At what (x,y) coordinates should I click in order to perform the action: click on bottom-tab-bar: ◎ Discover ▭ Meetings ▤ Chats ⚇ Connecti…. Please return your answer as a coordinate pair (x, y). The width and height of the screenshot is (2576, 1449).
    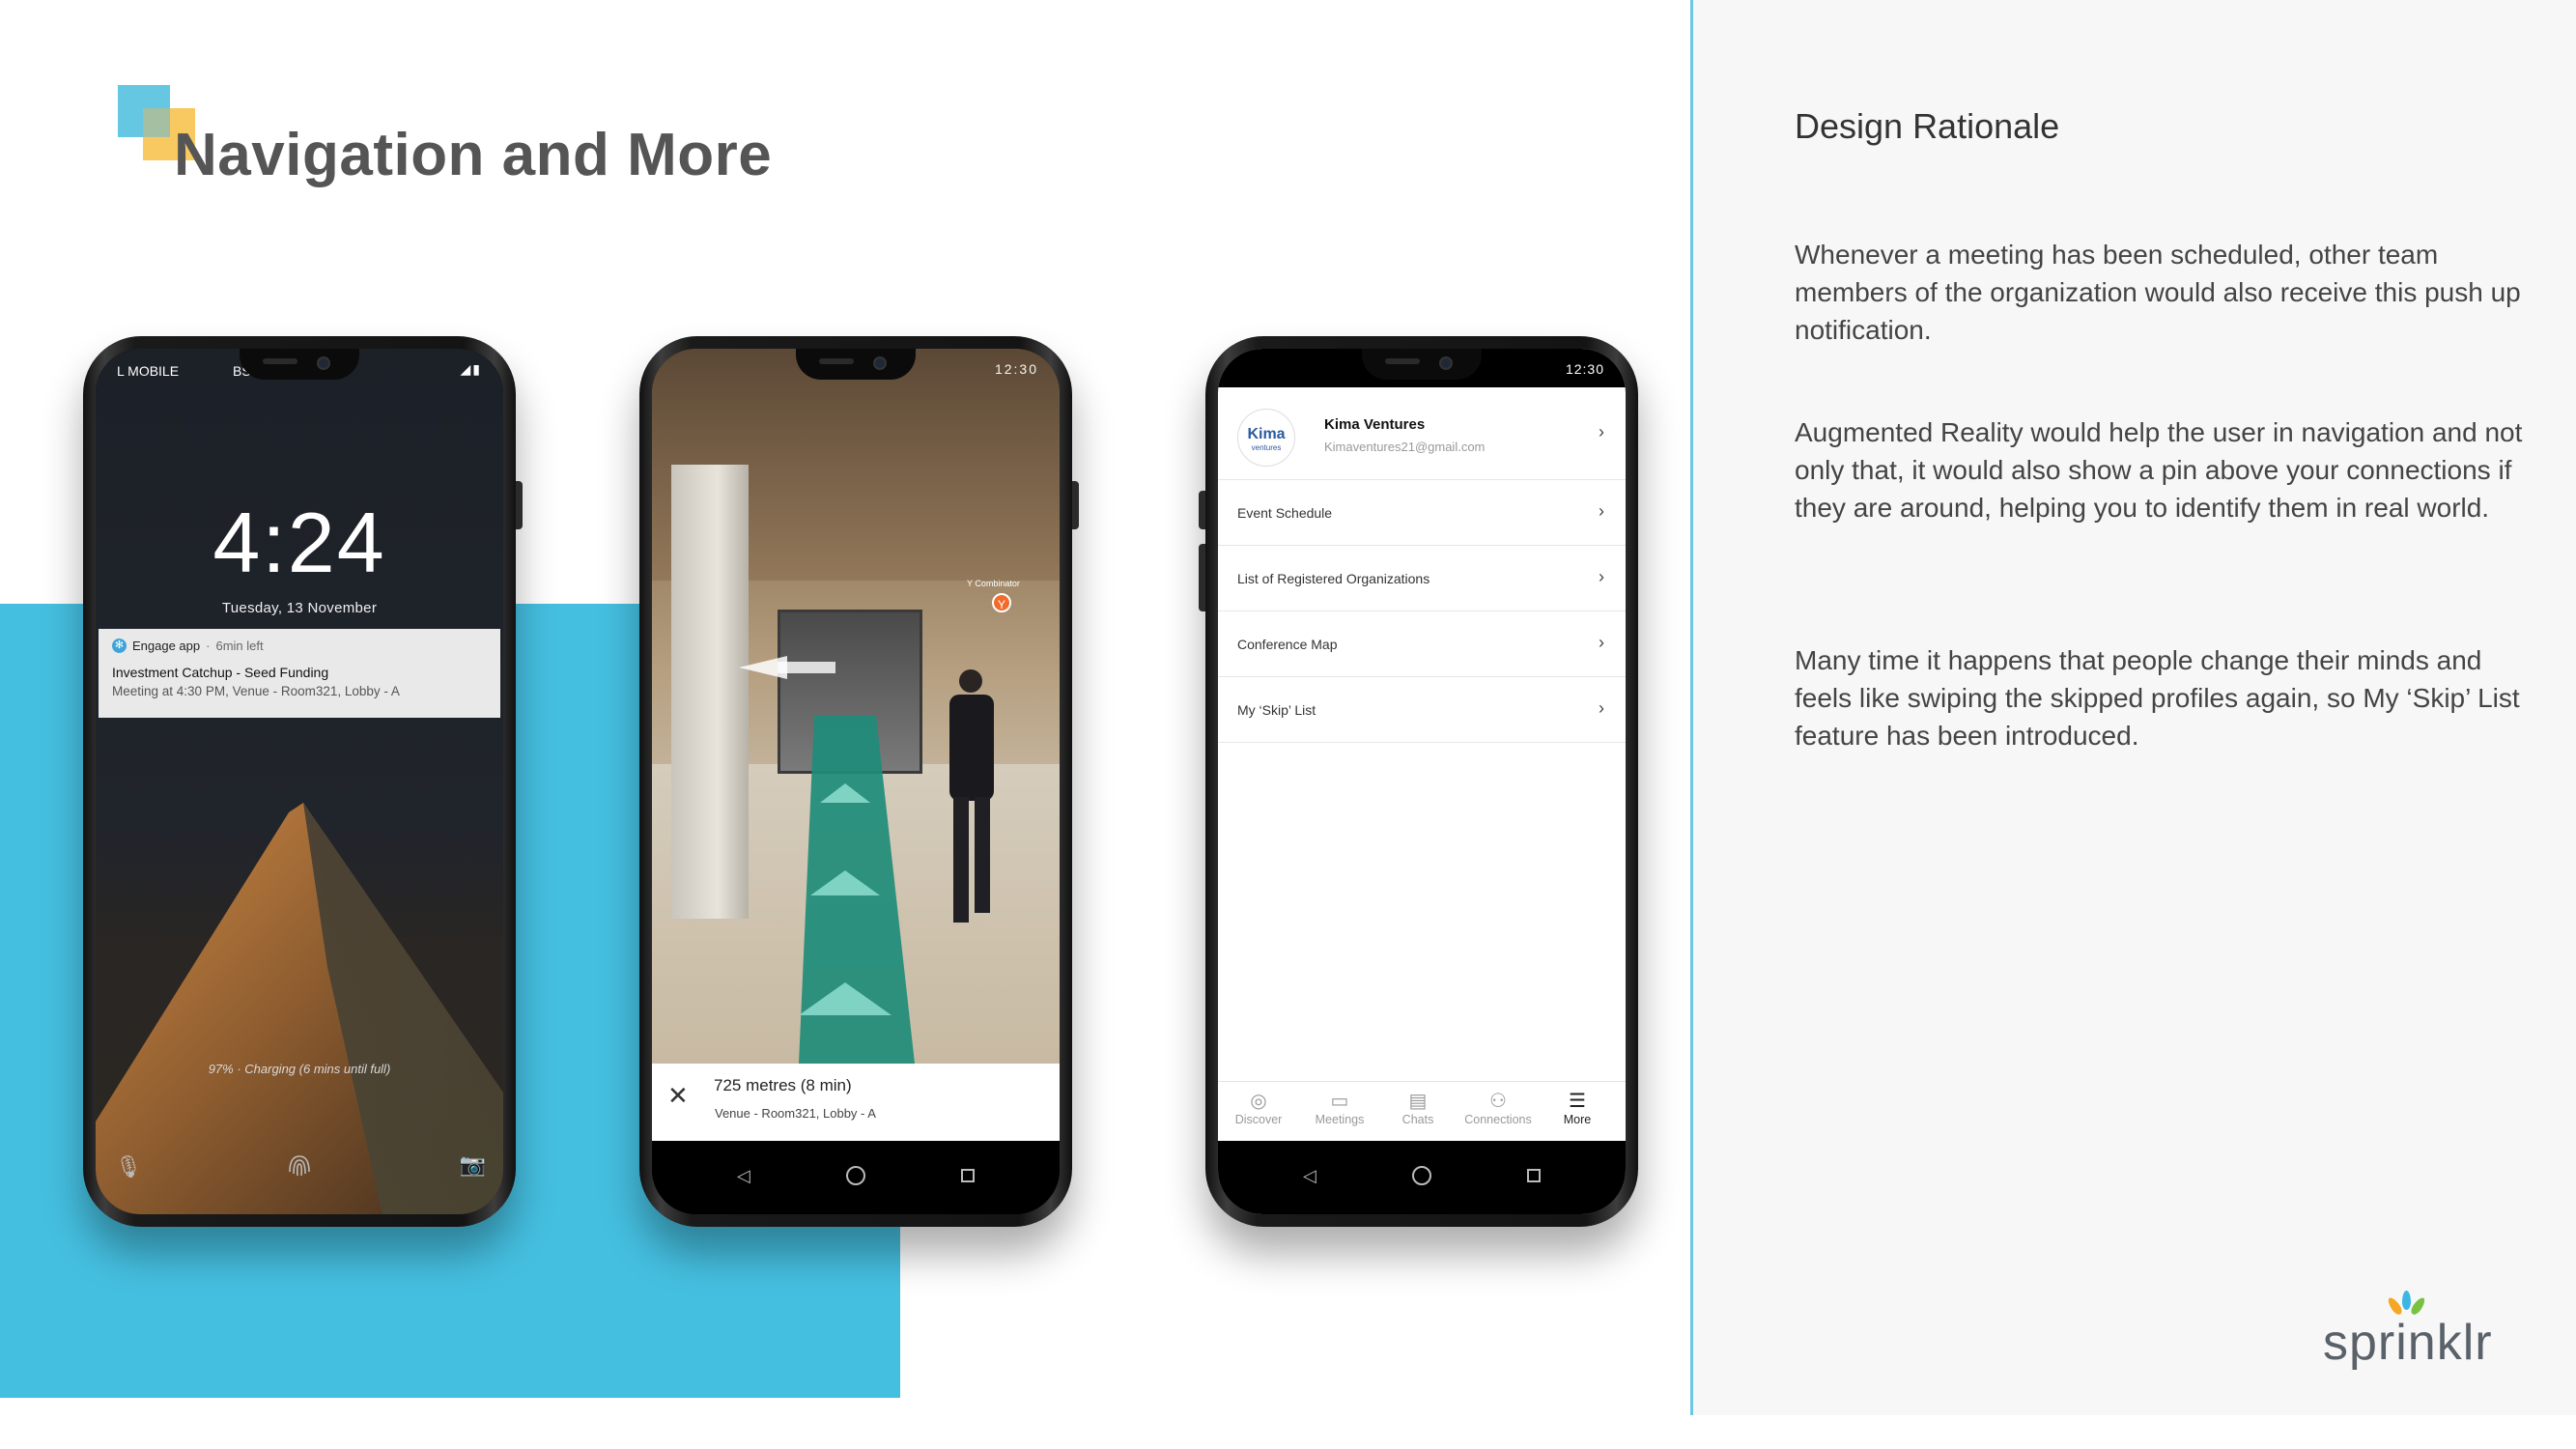
    Looking at the image, I should click on (1422, 1111).